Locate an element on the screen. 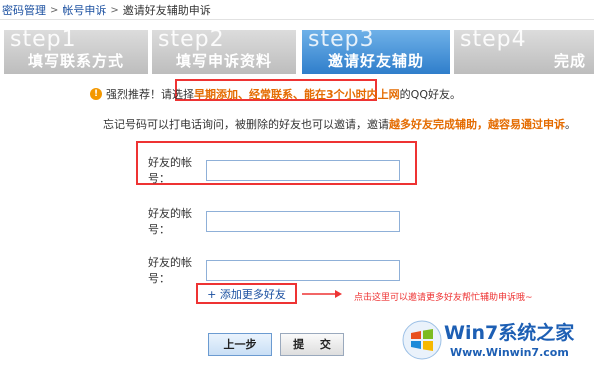 The width and height of the screenshot is (594, 370). add-more-hint: 点击这里可以邀请更多好友帮忙辅助申诉哦~ is located at coordinates (443, 298).